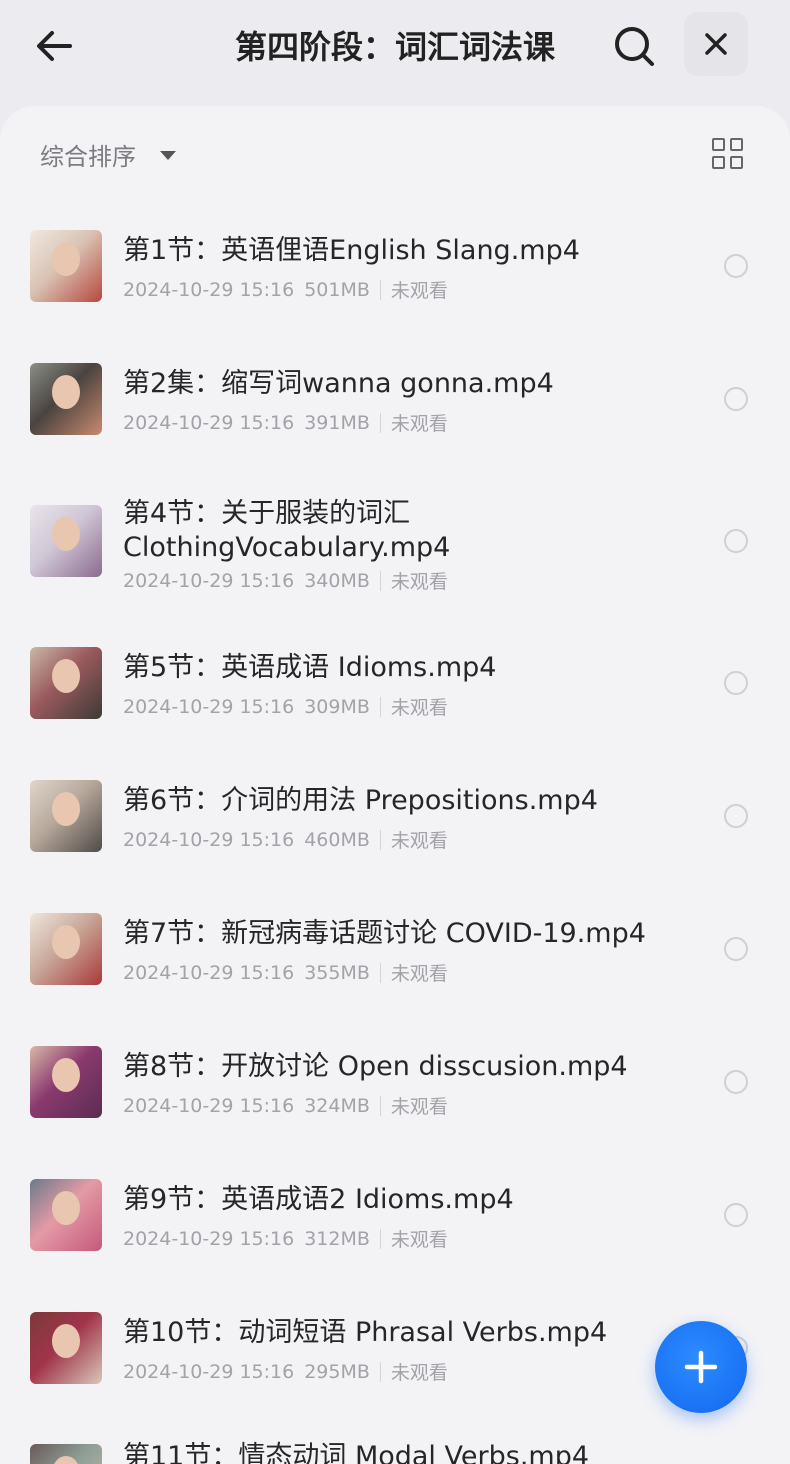 This screenshot has height=1464, width=790. I want to click on file-meta: 2024-10-29 15:16 295MB 未观看, so click(285, 1371).